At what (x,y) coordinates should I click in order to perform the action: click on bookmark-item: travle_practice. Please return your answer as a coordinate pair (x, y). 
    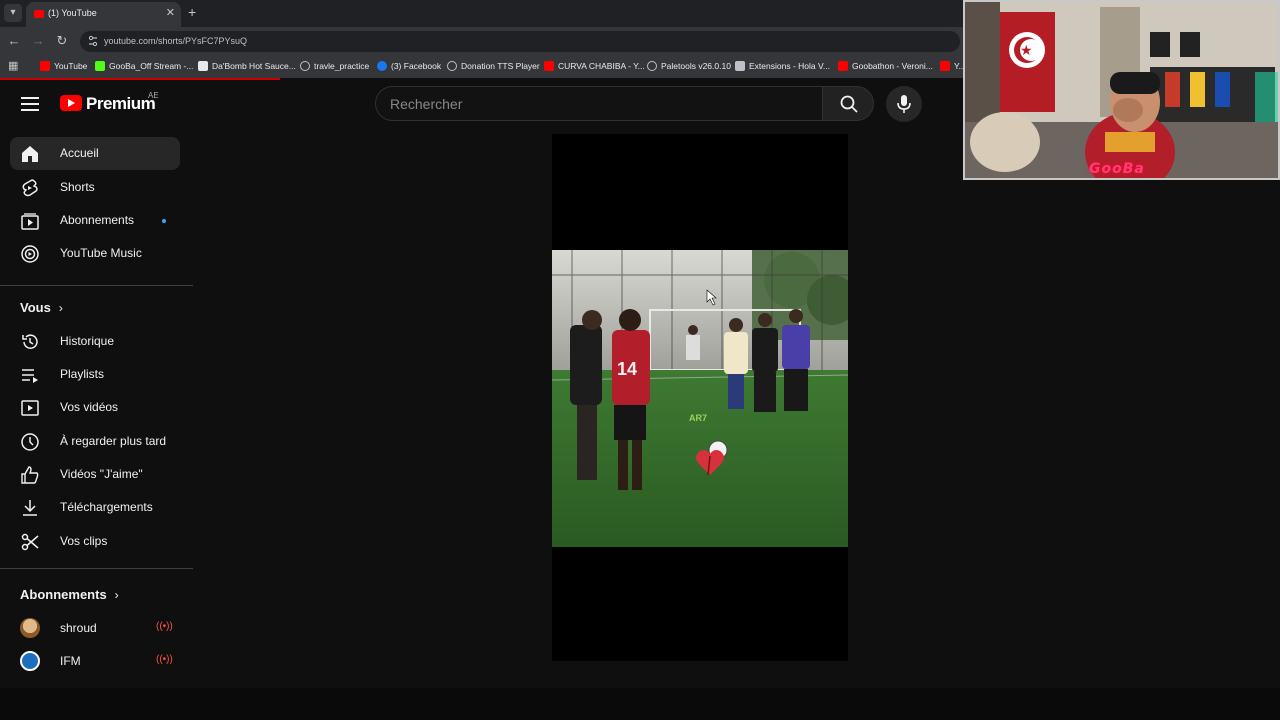
    Looking at the image, I should click on (334, 66).